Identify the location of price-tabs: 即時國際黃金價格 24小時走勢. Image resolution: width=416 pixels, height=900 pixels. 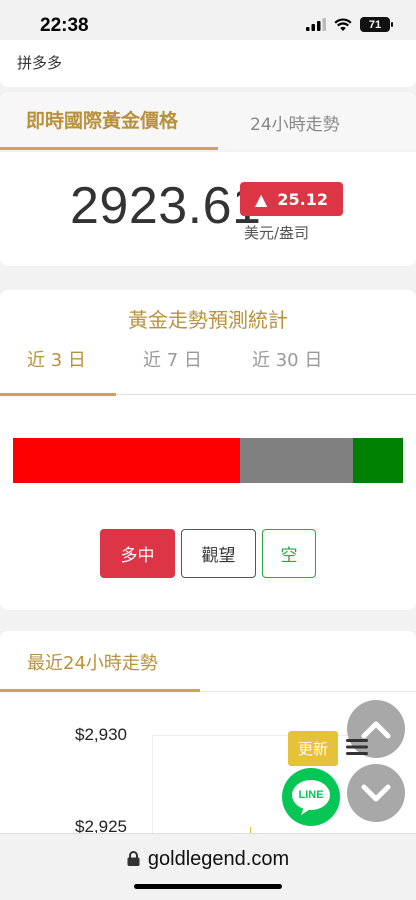
(208, 121).